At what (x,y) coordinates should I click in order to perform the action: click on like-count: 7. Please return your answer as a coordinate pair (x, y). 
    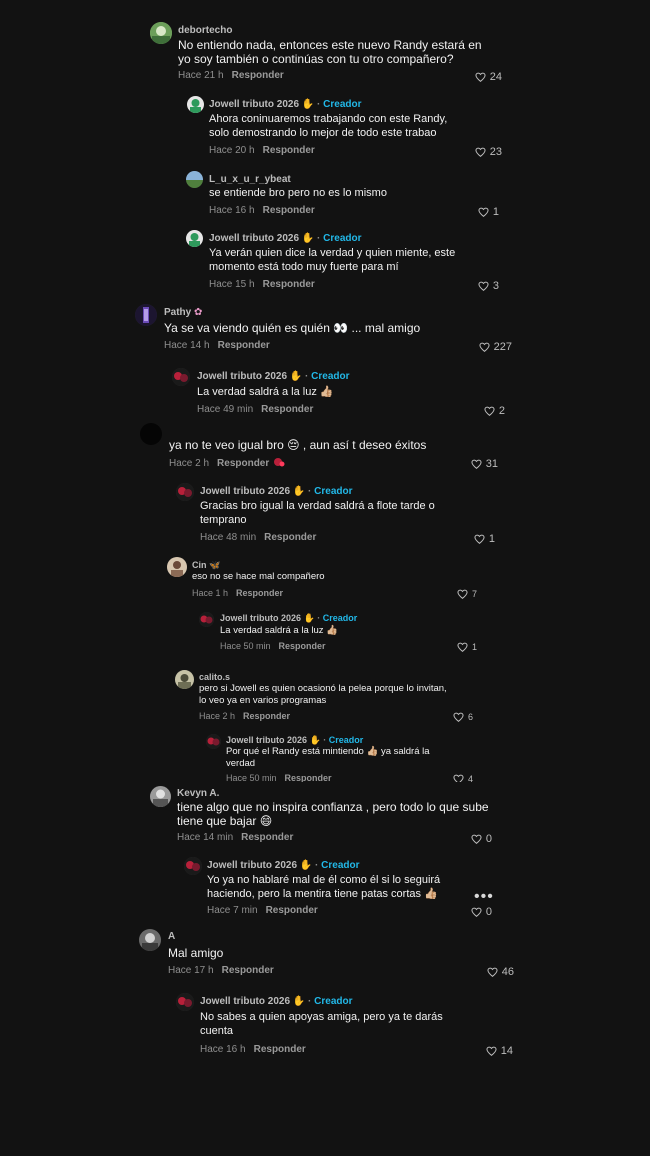
    Looking at the image, I should click on (474, 594).